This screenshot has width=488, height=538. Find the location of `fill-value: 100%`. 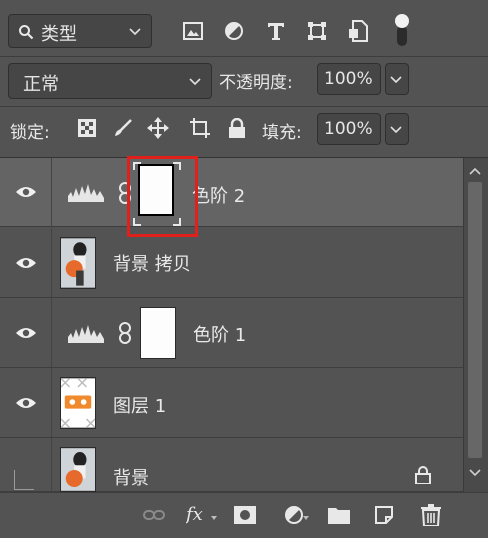

fill-value: 100% is located at coordinates (348, 129).